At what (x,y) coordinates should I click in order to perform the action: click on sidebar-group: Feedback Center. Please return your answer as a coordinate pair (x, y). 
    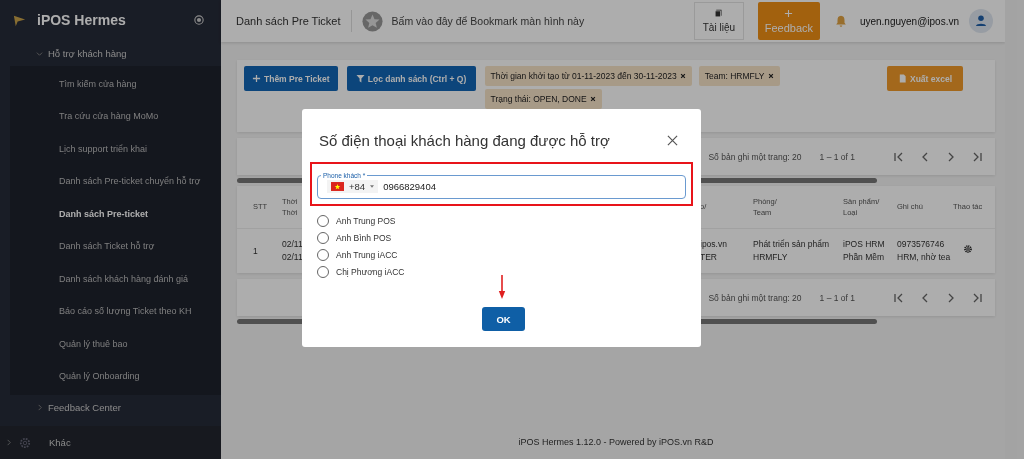
    Looking at the image, I should click on (84, 407).